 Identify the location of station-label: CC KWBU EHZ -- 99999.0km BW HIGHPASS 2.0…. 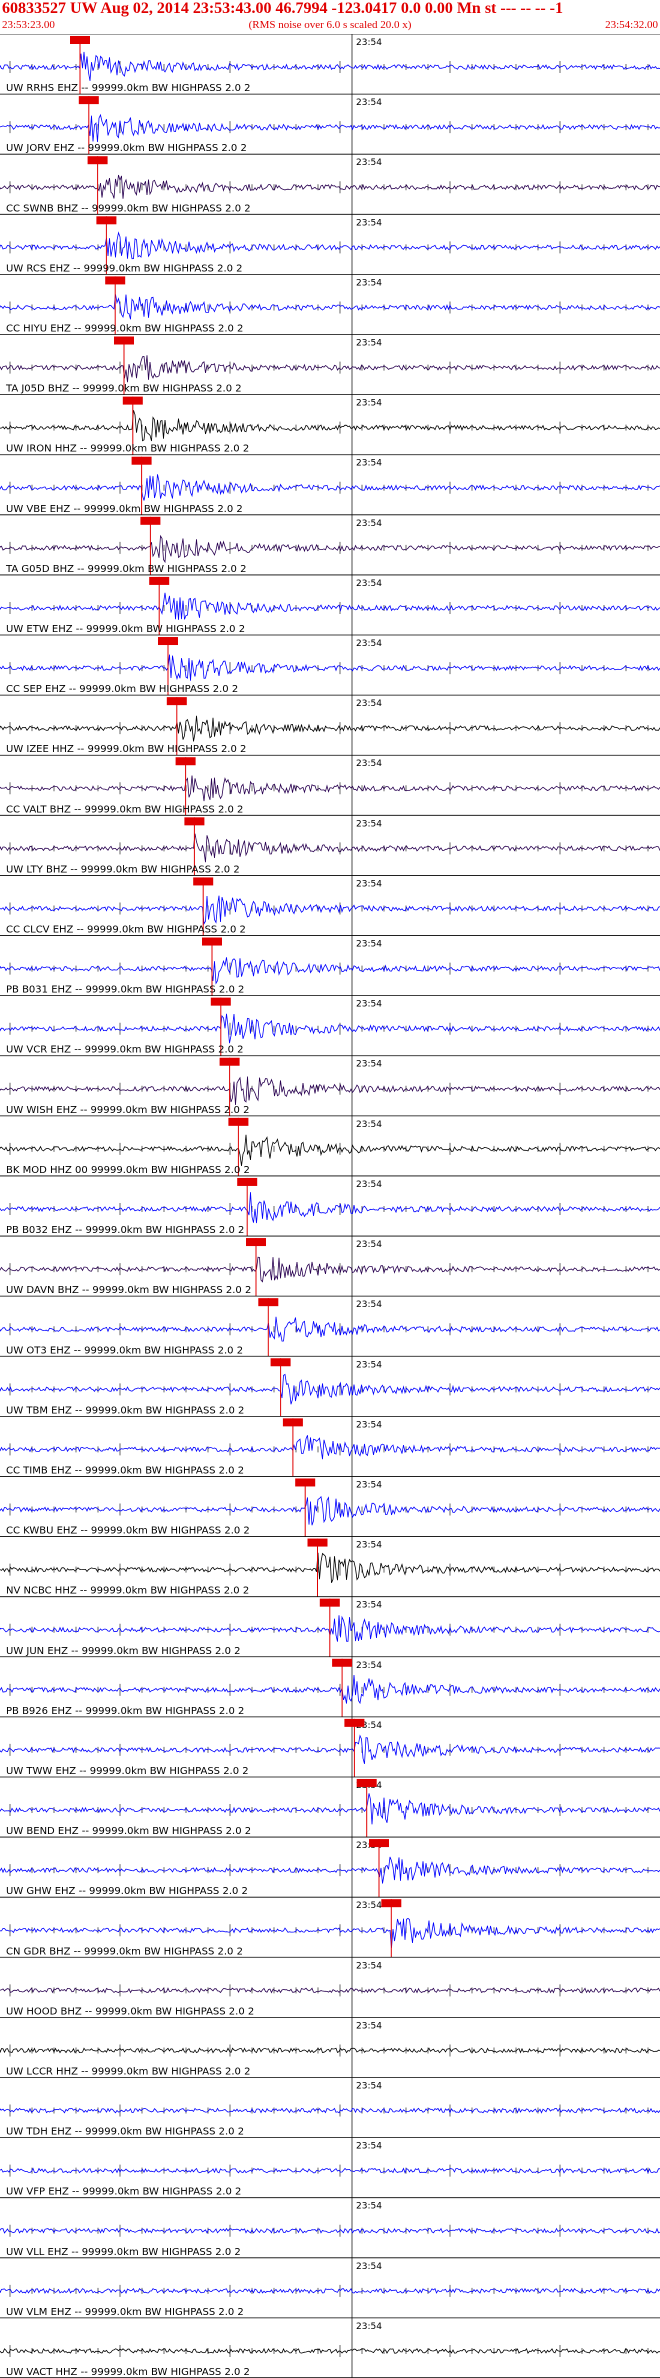
(128, 1531).